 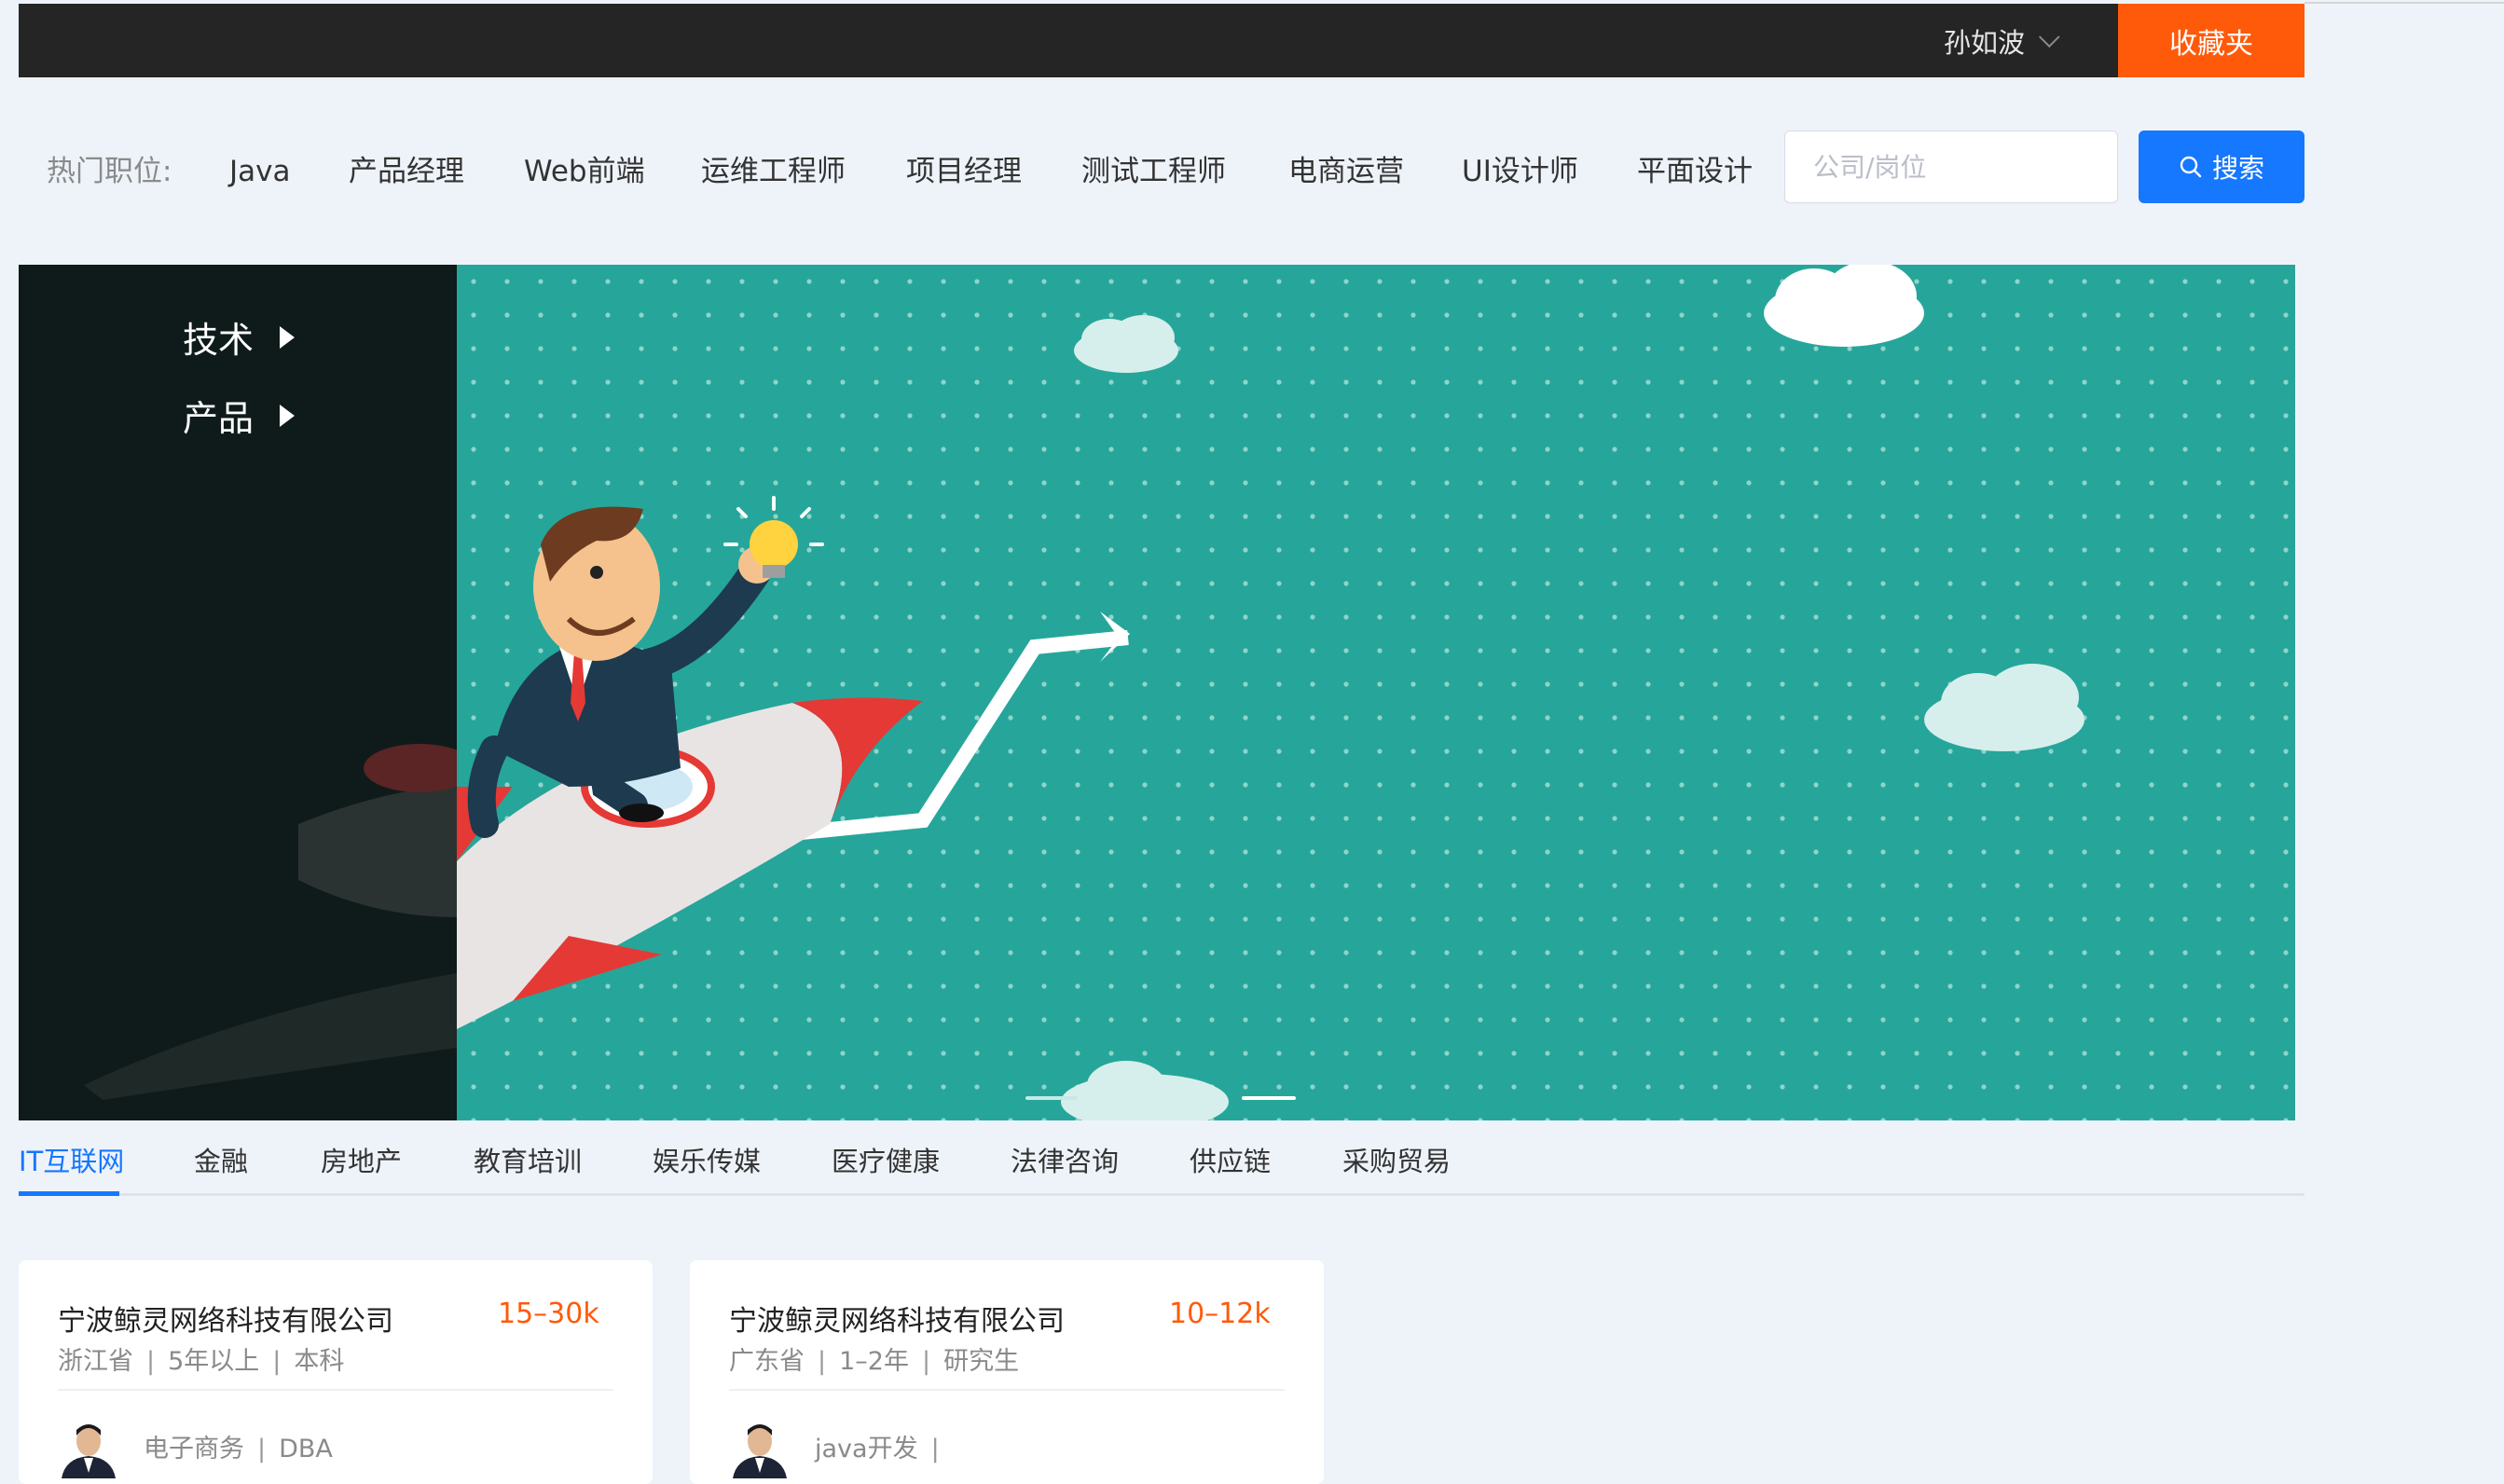 I want to click on hot-position-graphic-design: 平面设计, so click(x=1695, y=172).